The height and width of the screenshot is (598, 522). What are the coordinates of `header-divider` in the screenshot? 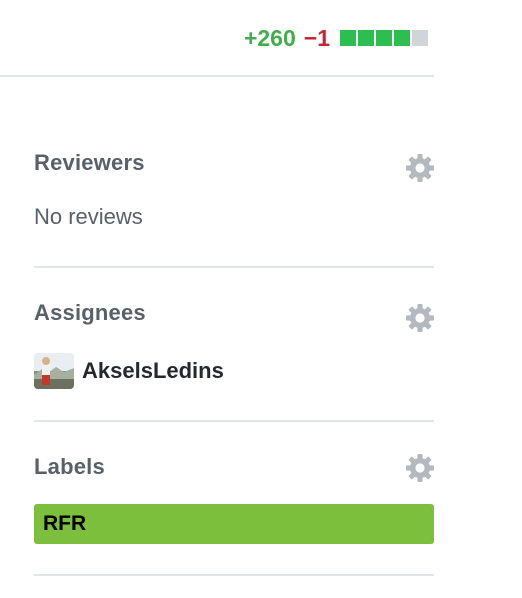 It's located at (217, 76).